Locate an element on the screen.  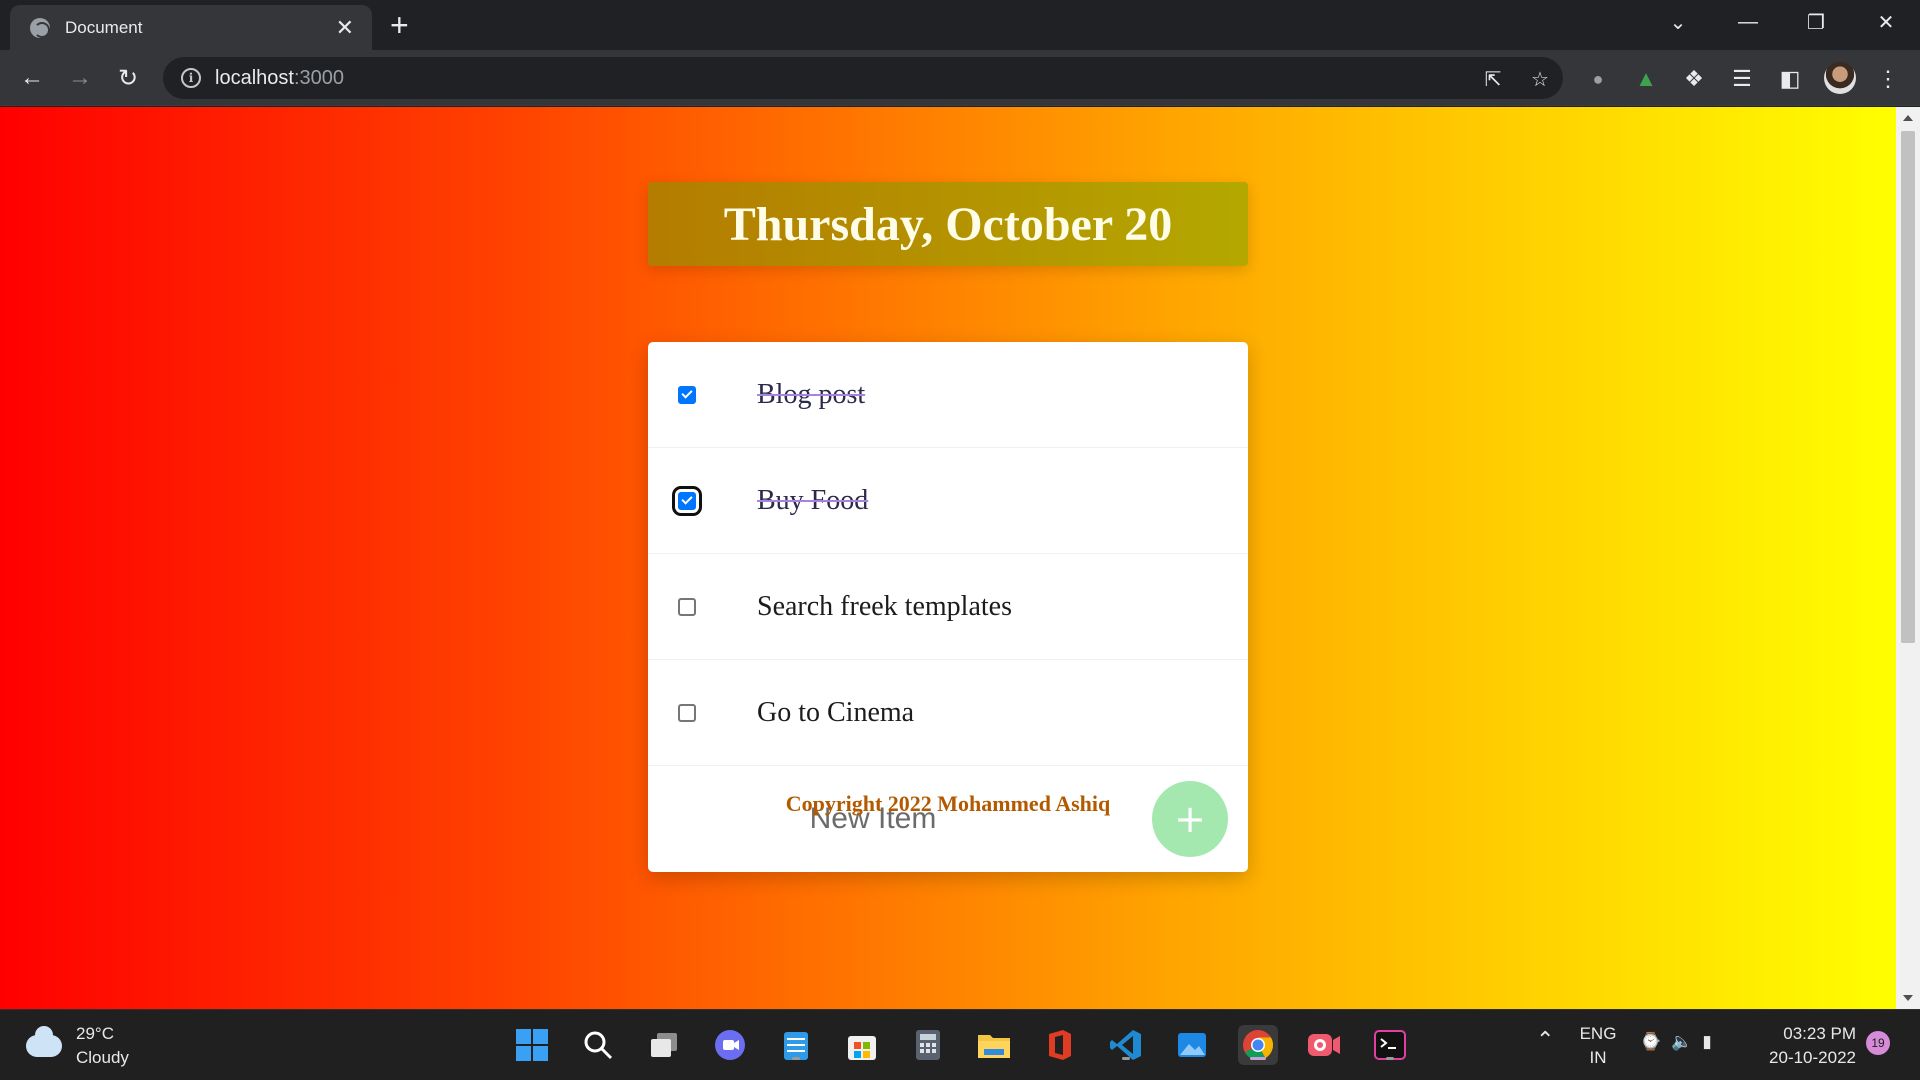
office-icon is located at coordinates (1060, 1045).